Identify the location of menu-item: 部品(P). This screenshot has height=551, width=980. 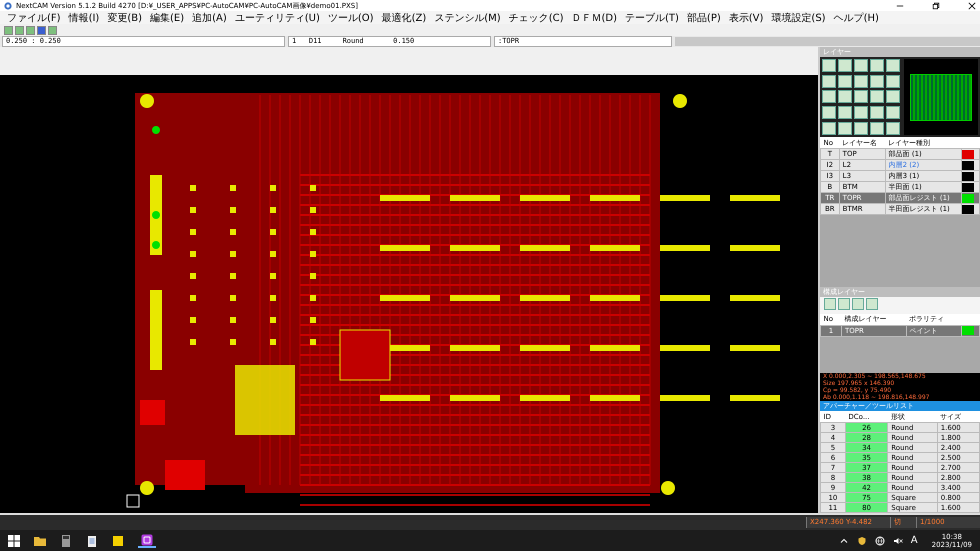
(704, 17).